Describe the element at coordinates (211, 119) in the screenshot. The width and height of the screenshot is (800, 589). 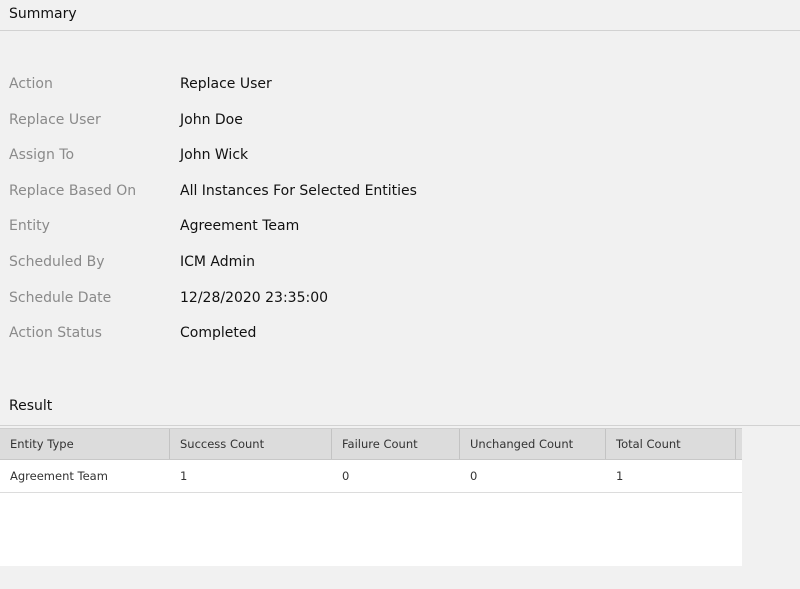
I see `replace-user-value: John Doe` at that location.